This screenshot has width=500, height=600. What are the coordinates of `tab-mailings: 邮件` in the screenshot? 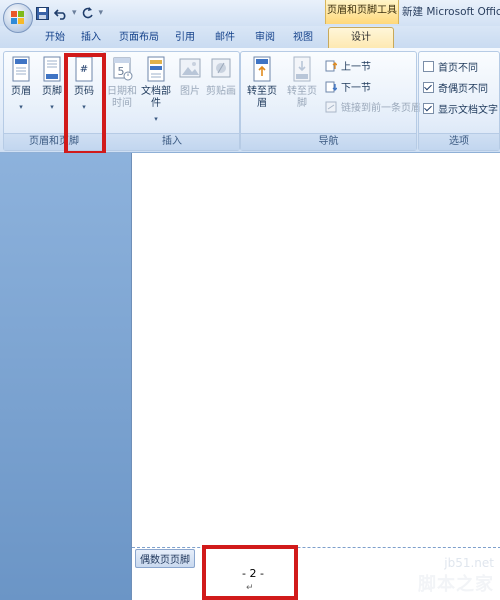 It's located at (225, 38).